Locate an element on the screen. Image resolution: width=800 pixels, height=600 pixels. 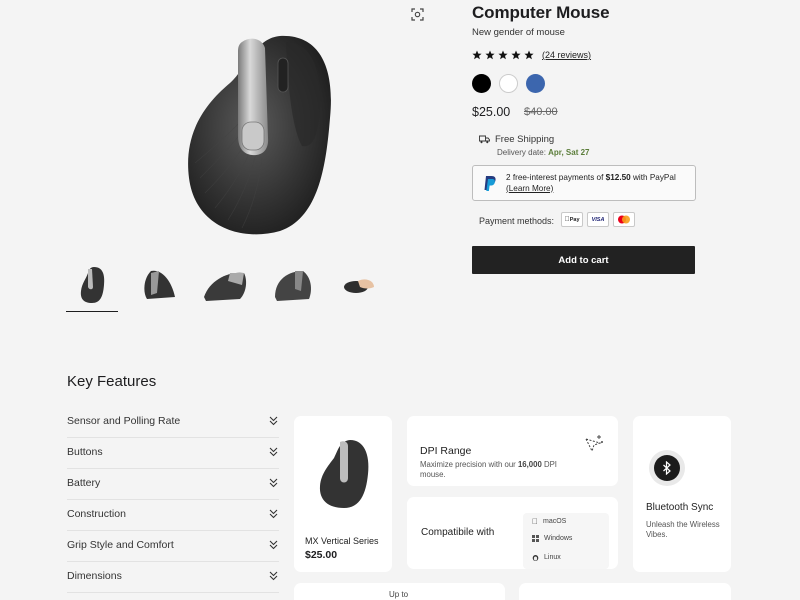
accordion-dimensions: Dimensions is located at coordinates (173, 577).